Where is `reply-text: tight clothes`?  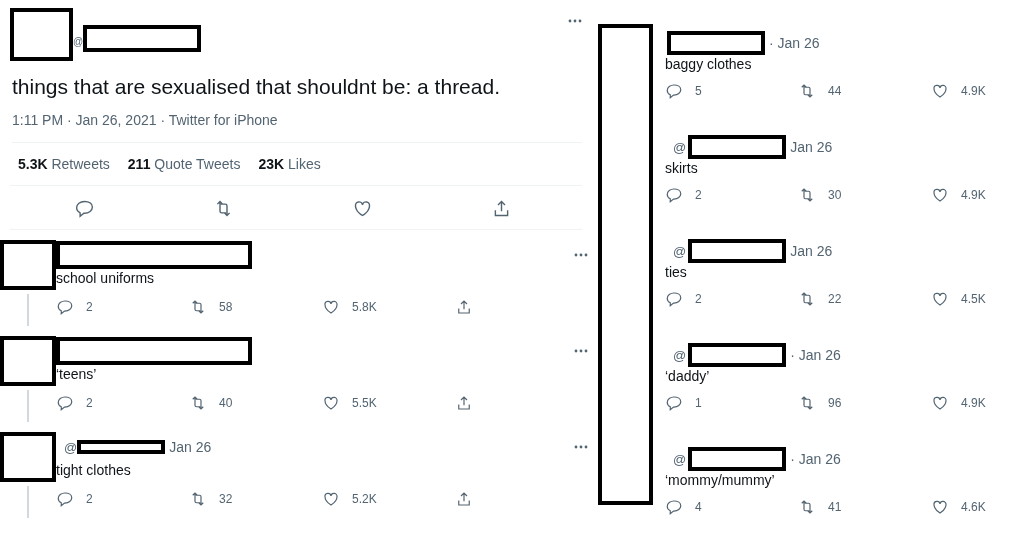 reply-text: tight clothes is located at coordinates (94, 470).